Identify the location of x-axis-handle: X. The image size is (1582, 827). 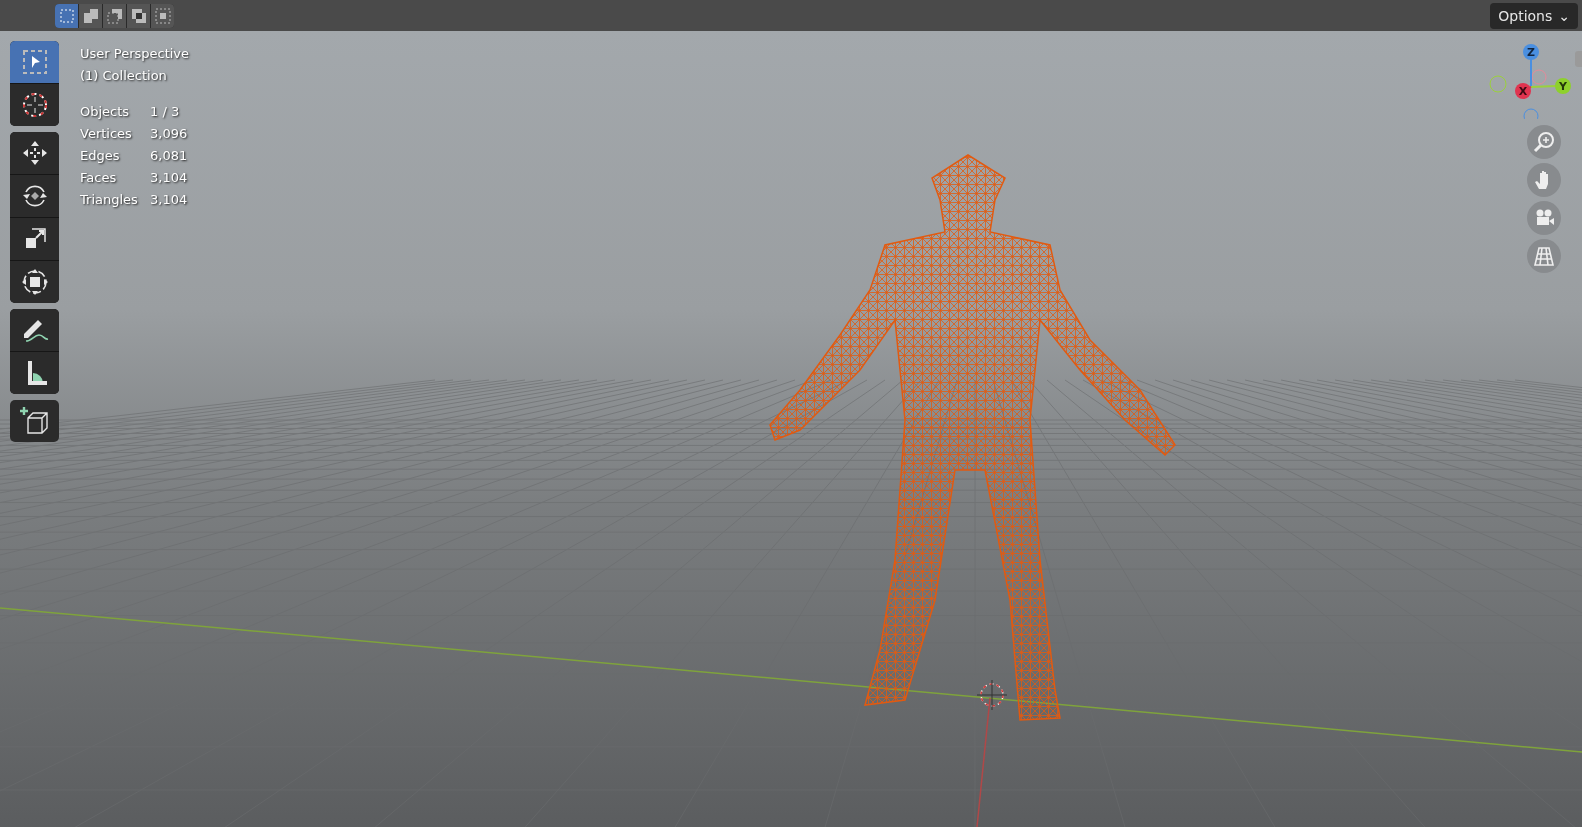
(1523, 91).